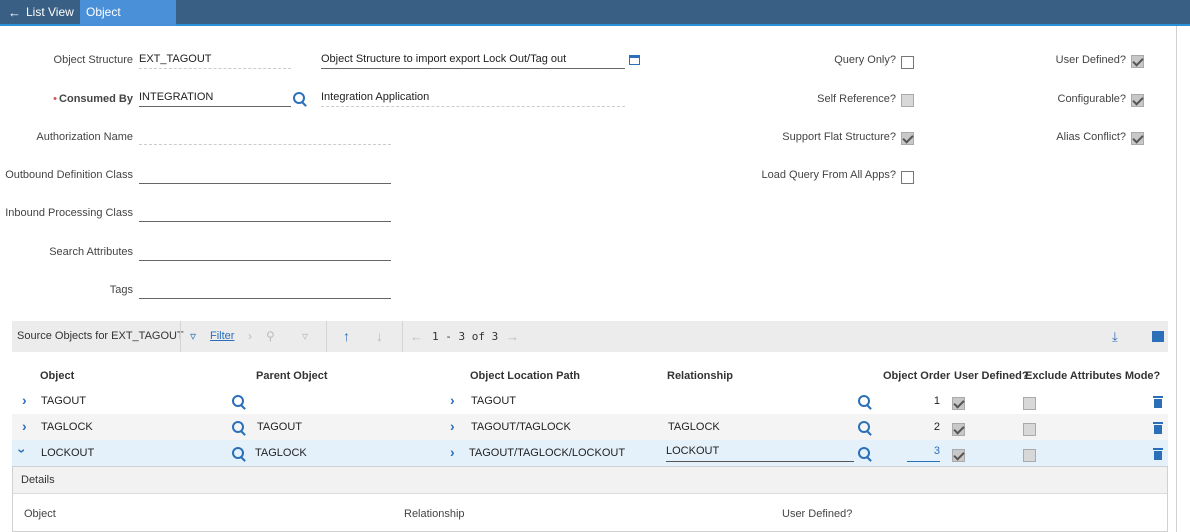  I want to click on next-page-icon: →, so click(512, 336).